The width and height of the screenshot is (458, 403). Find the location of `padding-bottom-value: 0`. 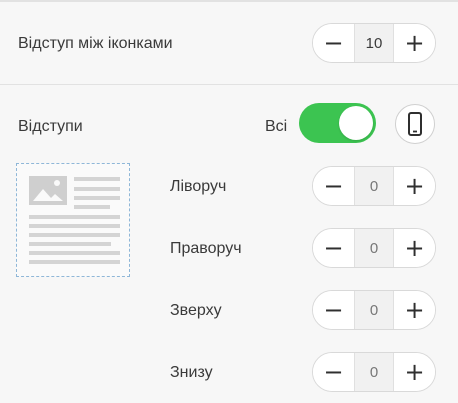

padding-bottom-value: 0 is located at coordinates (374, 372).